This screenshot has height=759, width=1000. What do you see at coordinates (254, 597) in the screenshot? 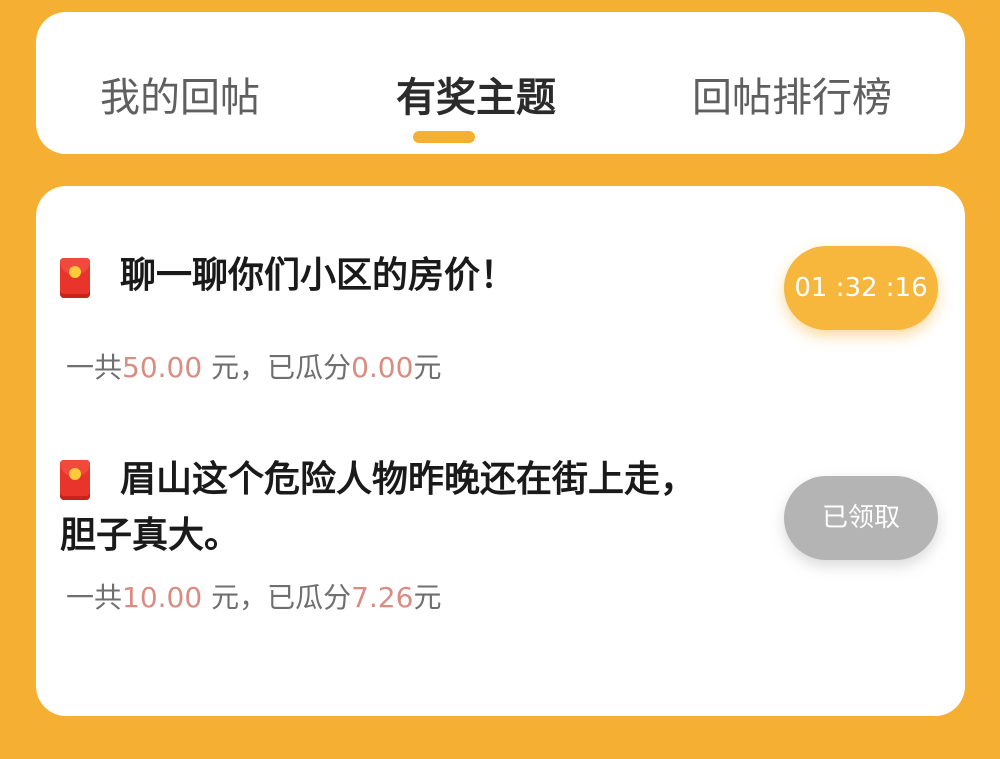
I see `reward-summary: 一共10.00 元，已瓜分7.26元` at bounding box center [254, 597].